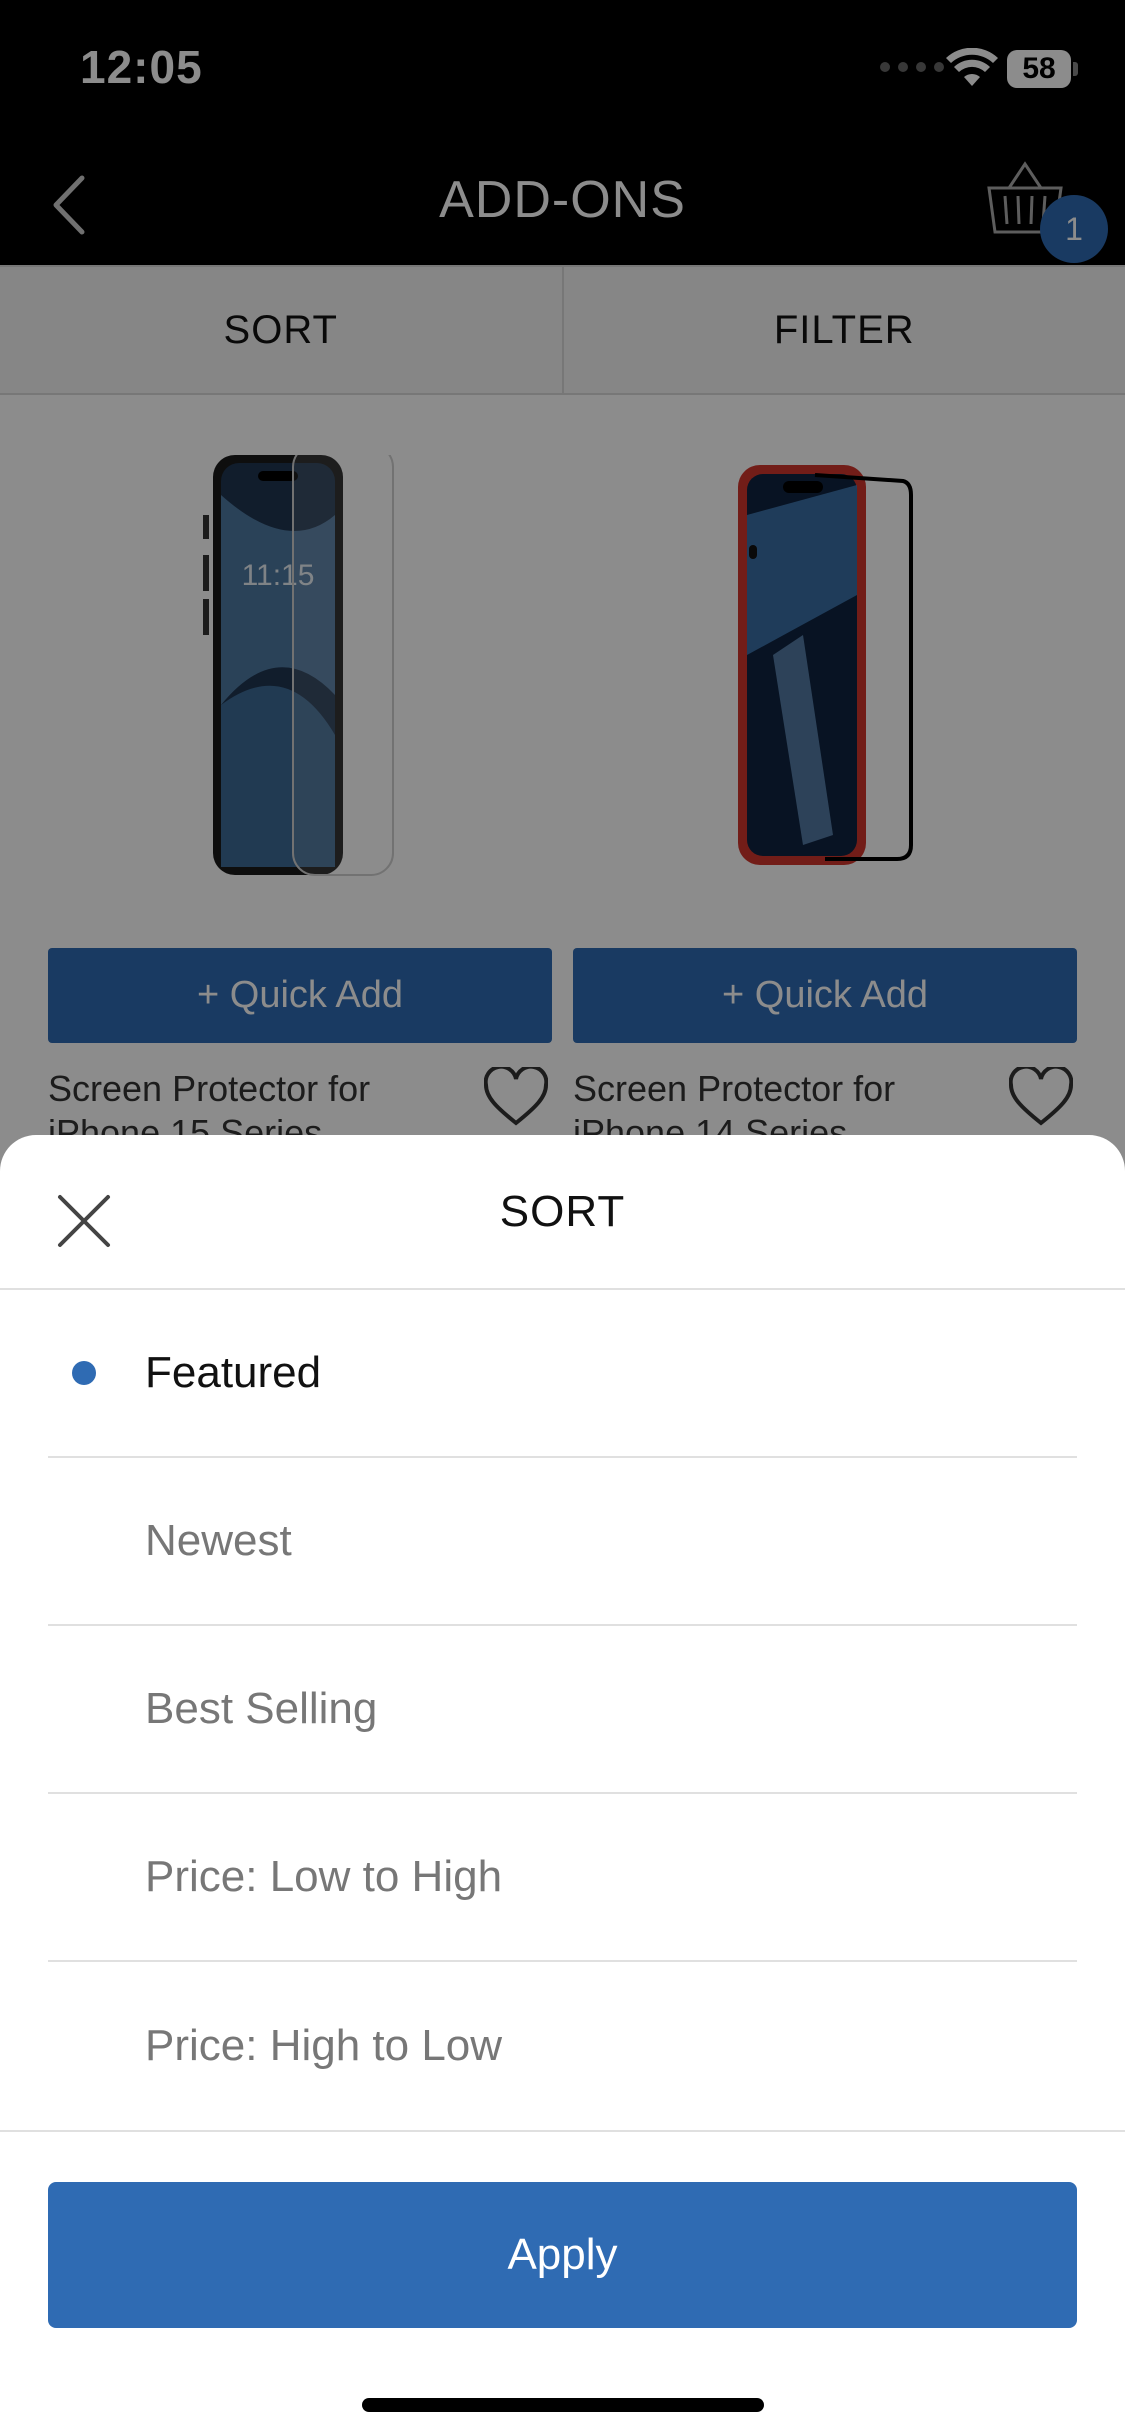  I want to click on sheet-title: SORT, so click(562, 1211).